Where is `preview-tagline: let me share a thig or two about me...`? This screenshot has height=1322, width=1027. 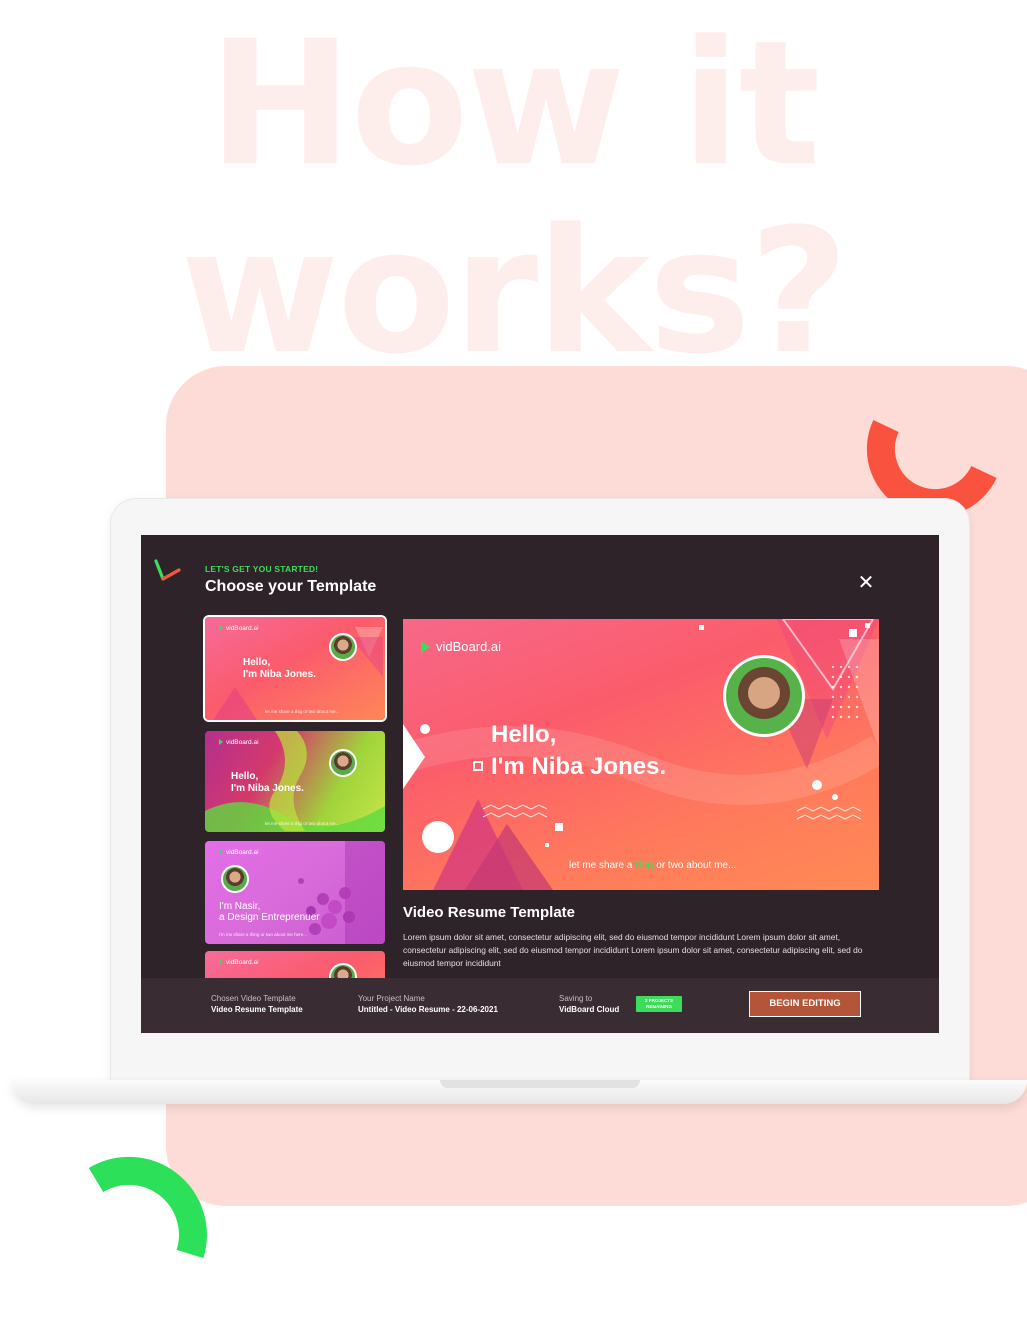 preview-tagline: let me share a thig or two about me... is located at coordinates (653, 865).